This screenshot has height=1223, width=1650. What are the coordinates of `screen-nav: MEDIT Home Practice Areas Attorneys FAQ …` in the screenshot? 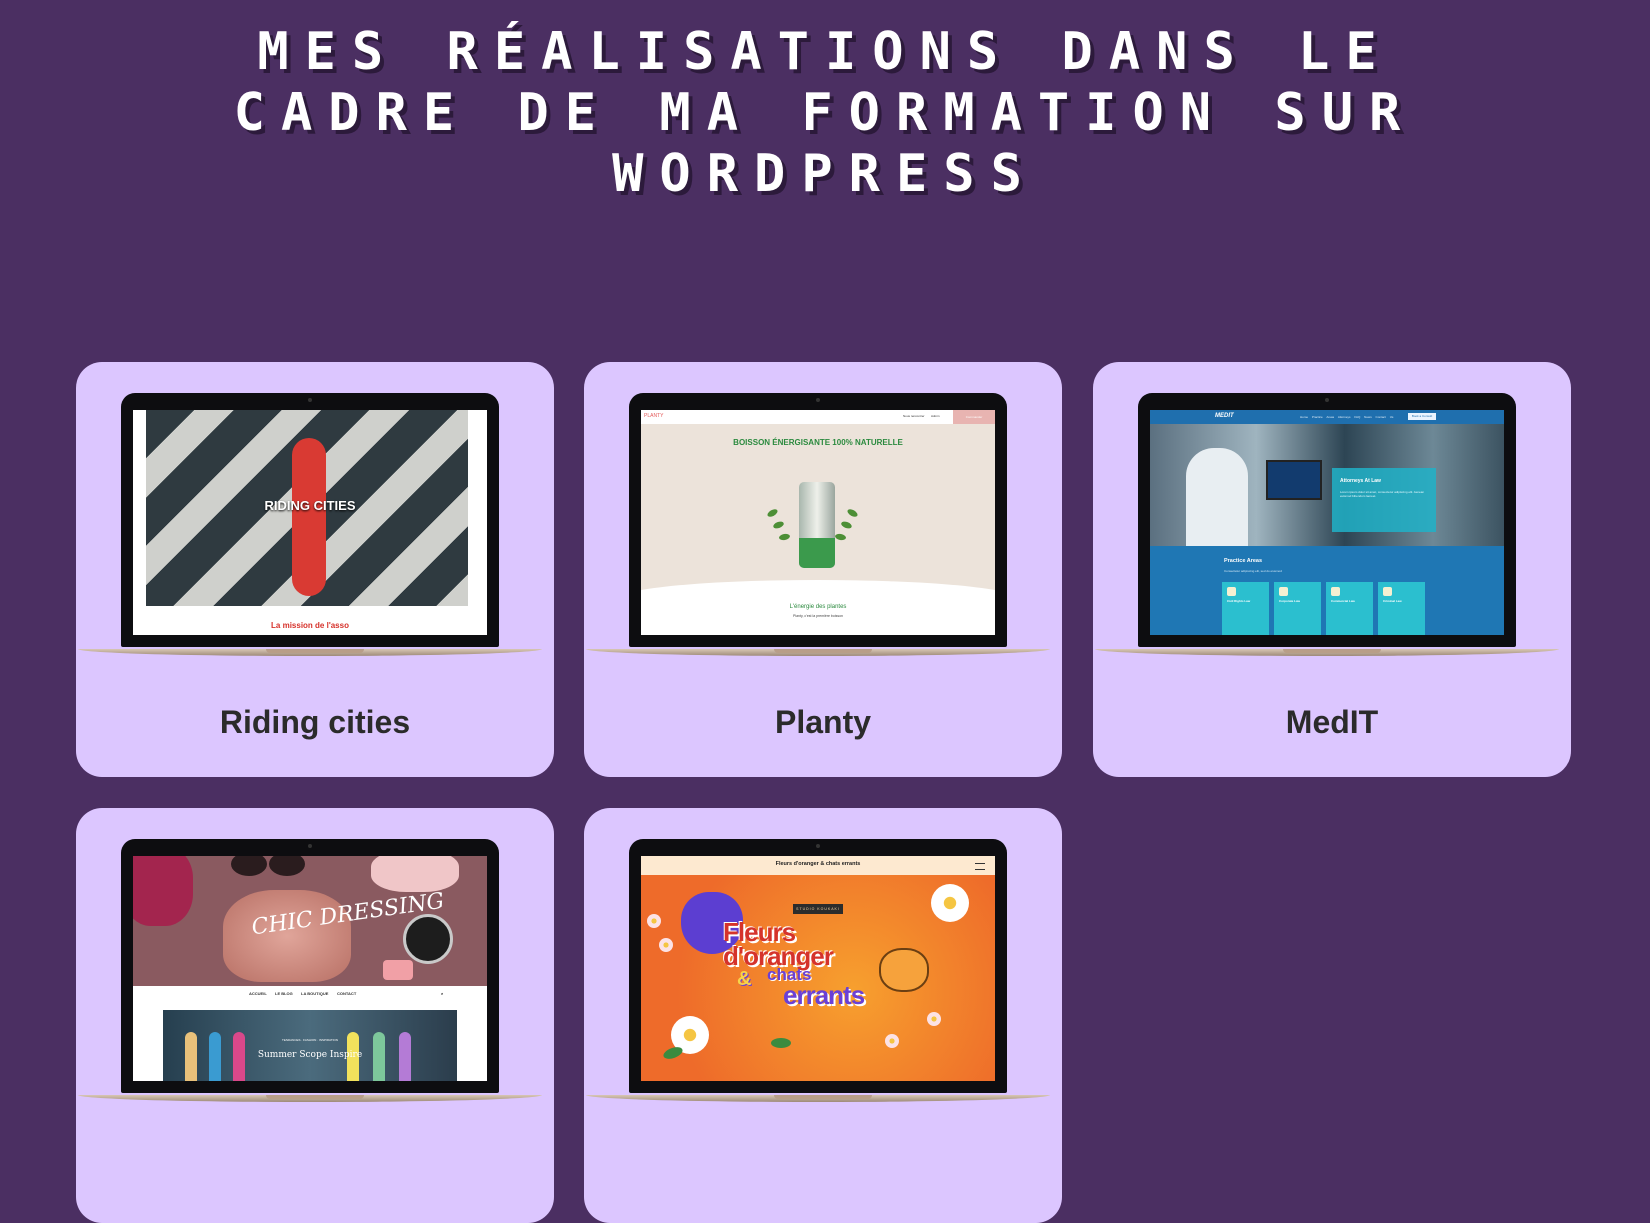 It's located at (1327, 417).